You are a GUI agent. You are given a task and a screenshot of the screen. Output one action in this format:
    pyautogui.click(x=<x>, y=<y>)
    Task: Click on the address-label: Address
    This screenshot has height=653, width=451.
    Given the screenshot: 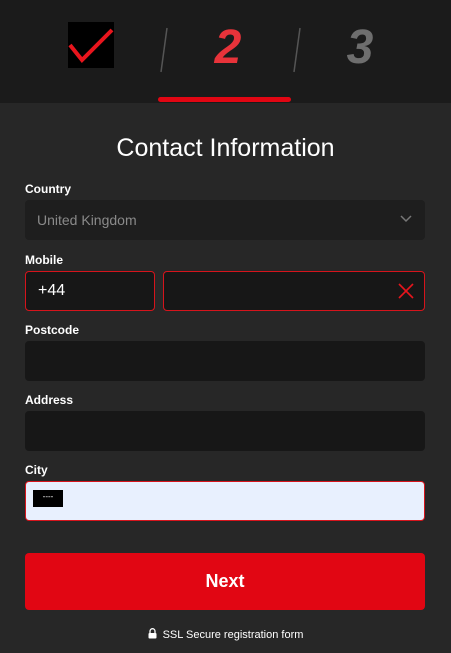 What is the action you would take?
    pyautogui.click(x=49, y=400)
    